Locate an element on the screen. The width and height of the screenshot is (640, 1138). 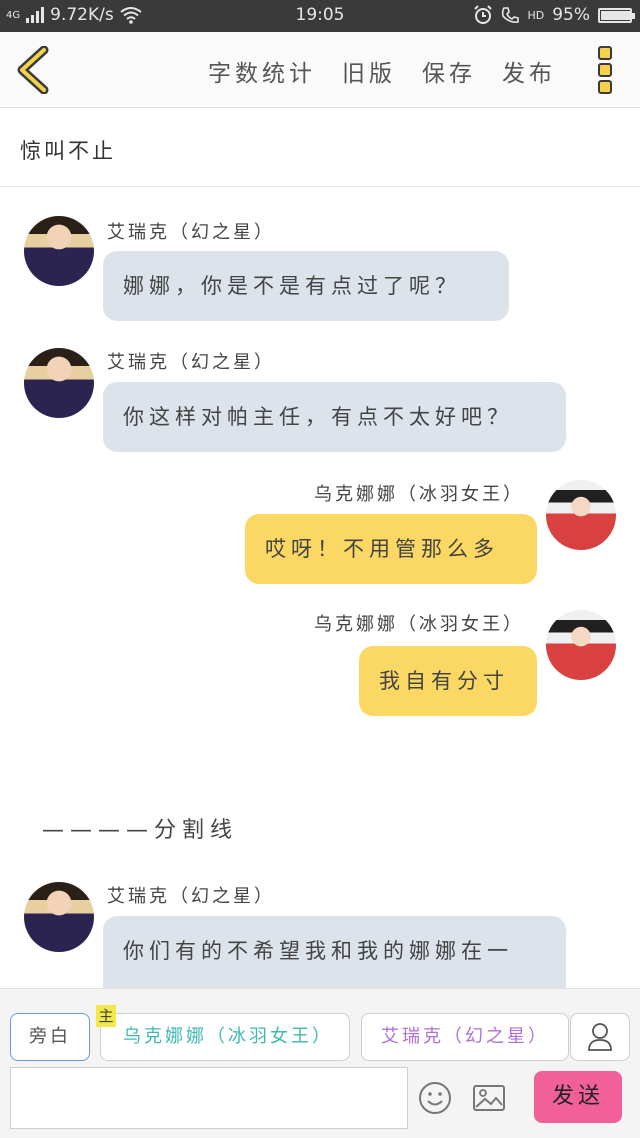
chat-bubble: 你们有的不希望我和我的娜娜在一起，哼，我好生气，好你们啊 is located at coordinates (334, 952).